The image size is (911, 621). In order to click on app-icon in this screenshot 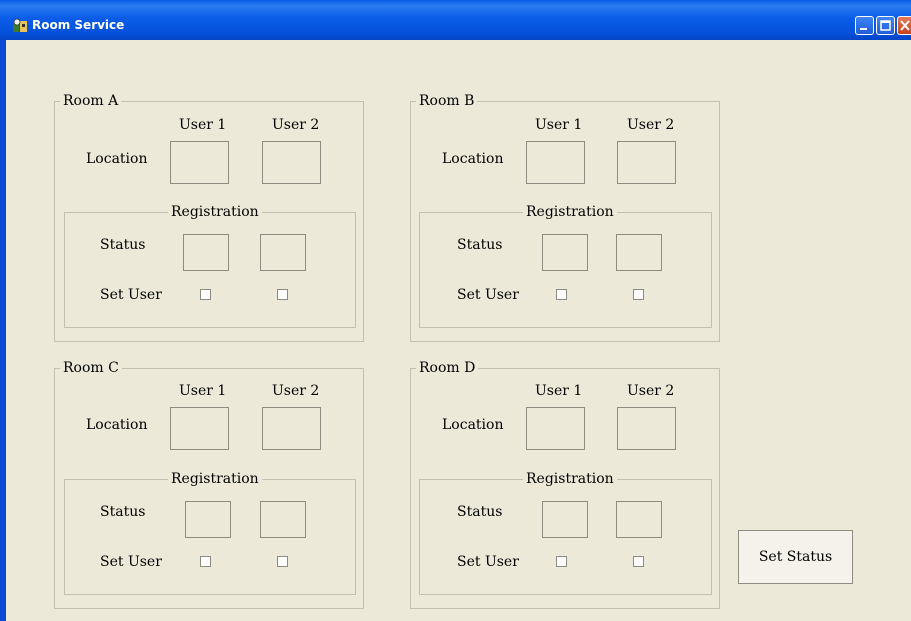, I will do `click(20, 25)`.